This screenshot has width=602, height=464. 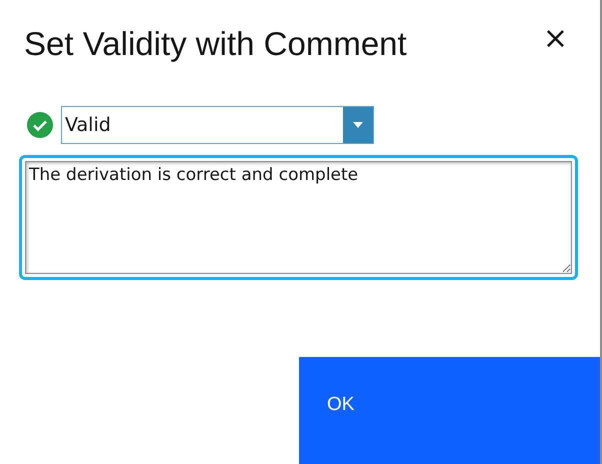 I want to click on caret-icon, so click(x=358, y=125).